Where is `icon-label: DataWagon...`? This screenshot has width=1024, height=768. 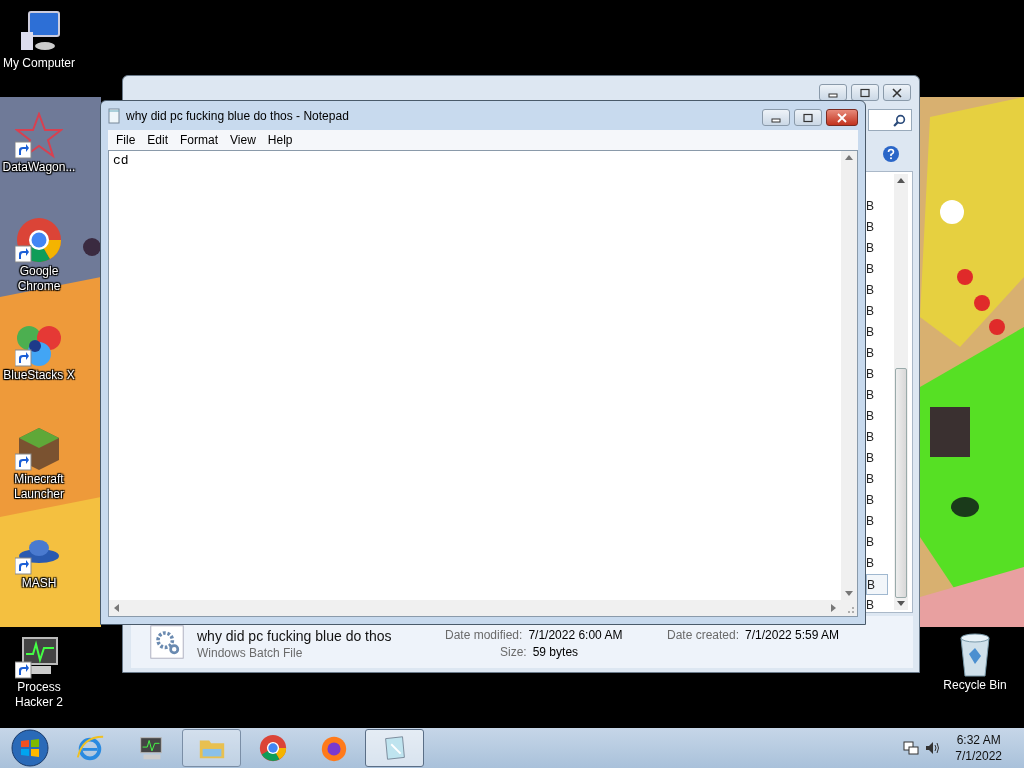 icon-label: DataWagon... is located at coordinates (39, 167).